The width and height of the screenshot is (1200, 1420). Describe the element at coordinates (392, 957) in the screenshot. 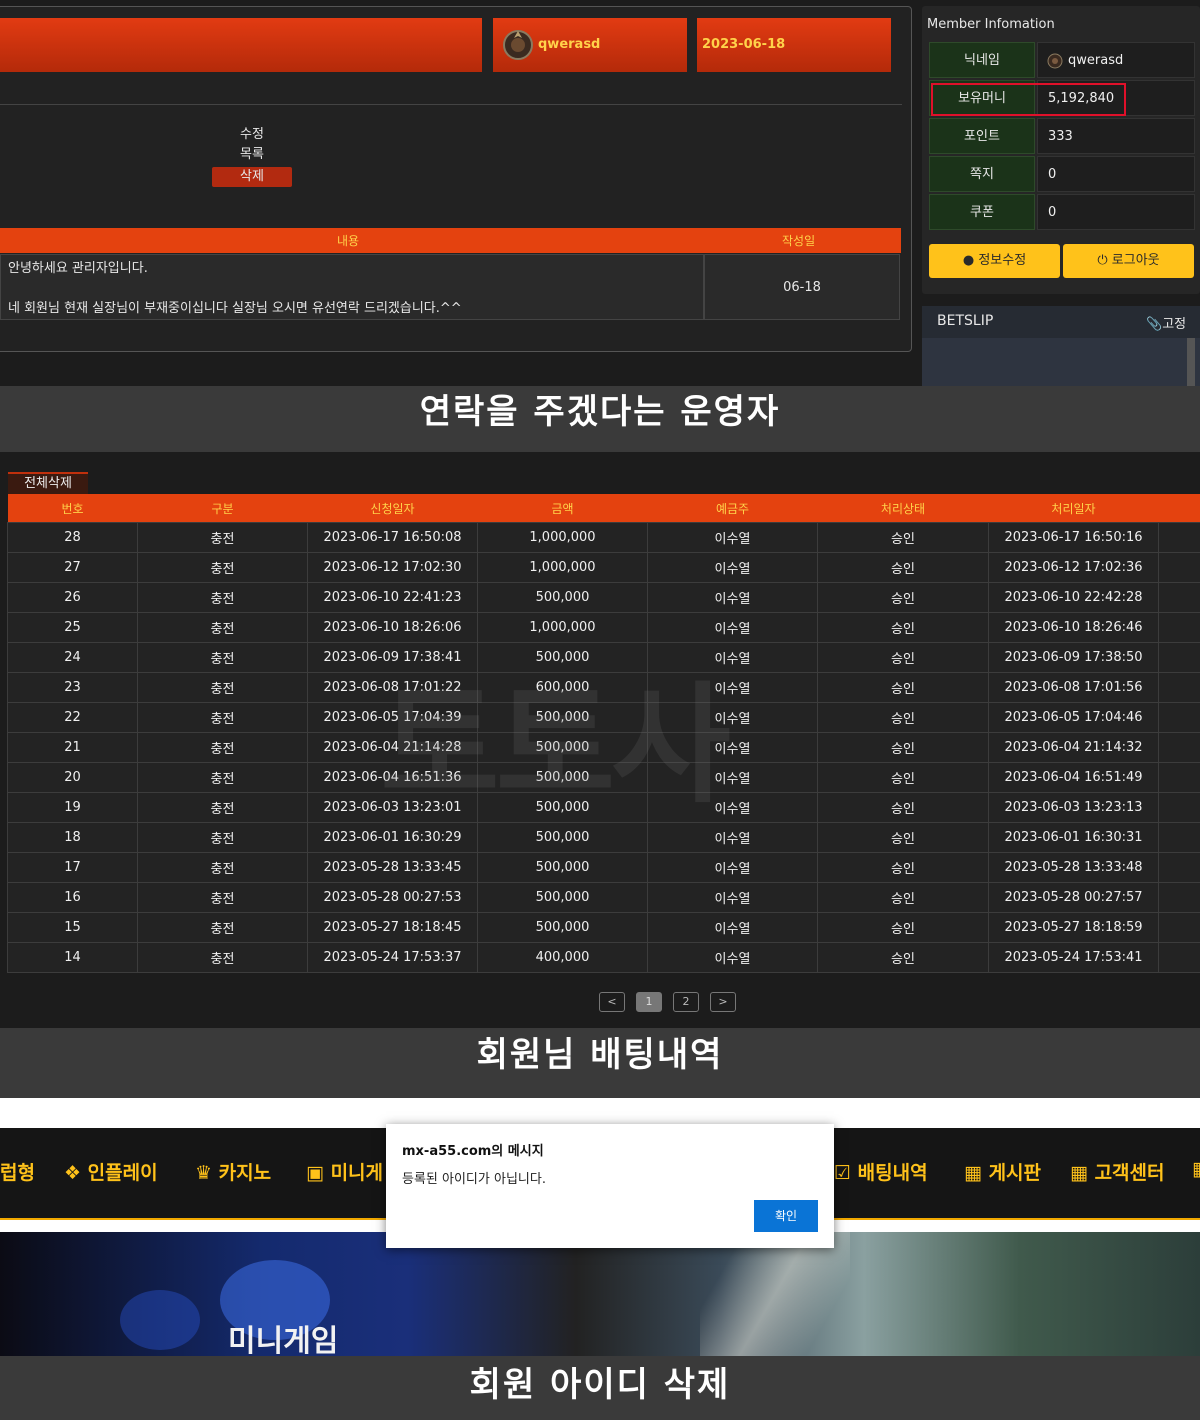

I see `cell-request-date: 2023-05-24 17:53:37` at that location.